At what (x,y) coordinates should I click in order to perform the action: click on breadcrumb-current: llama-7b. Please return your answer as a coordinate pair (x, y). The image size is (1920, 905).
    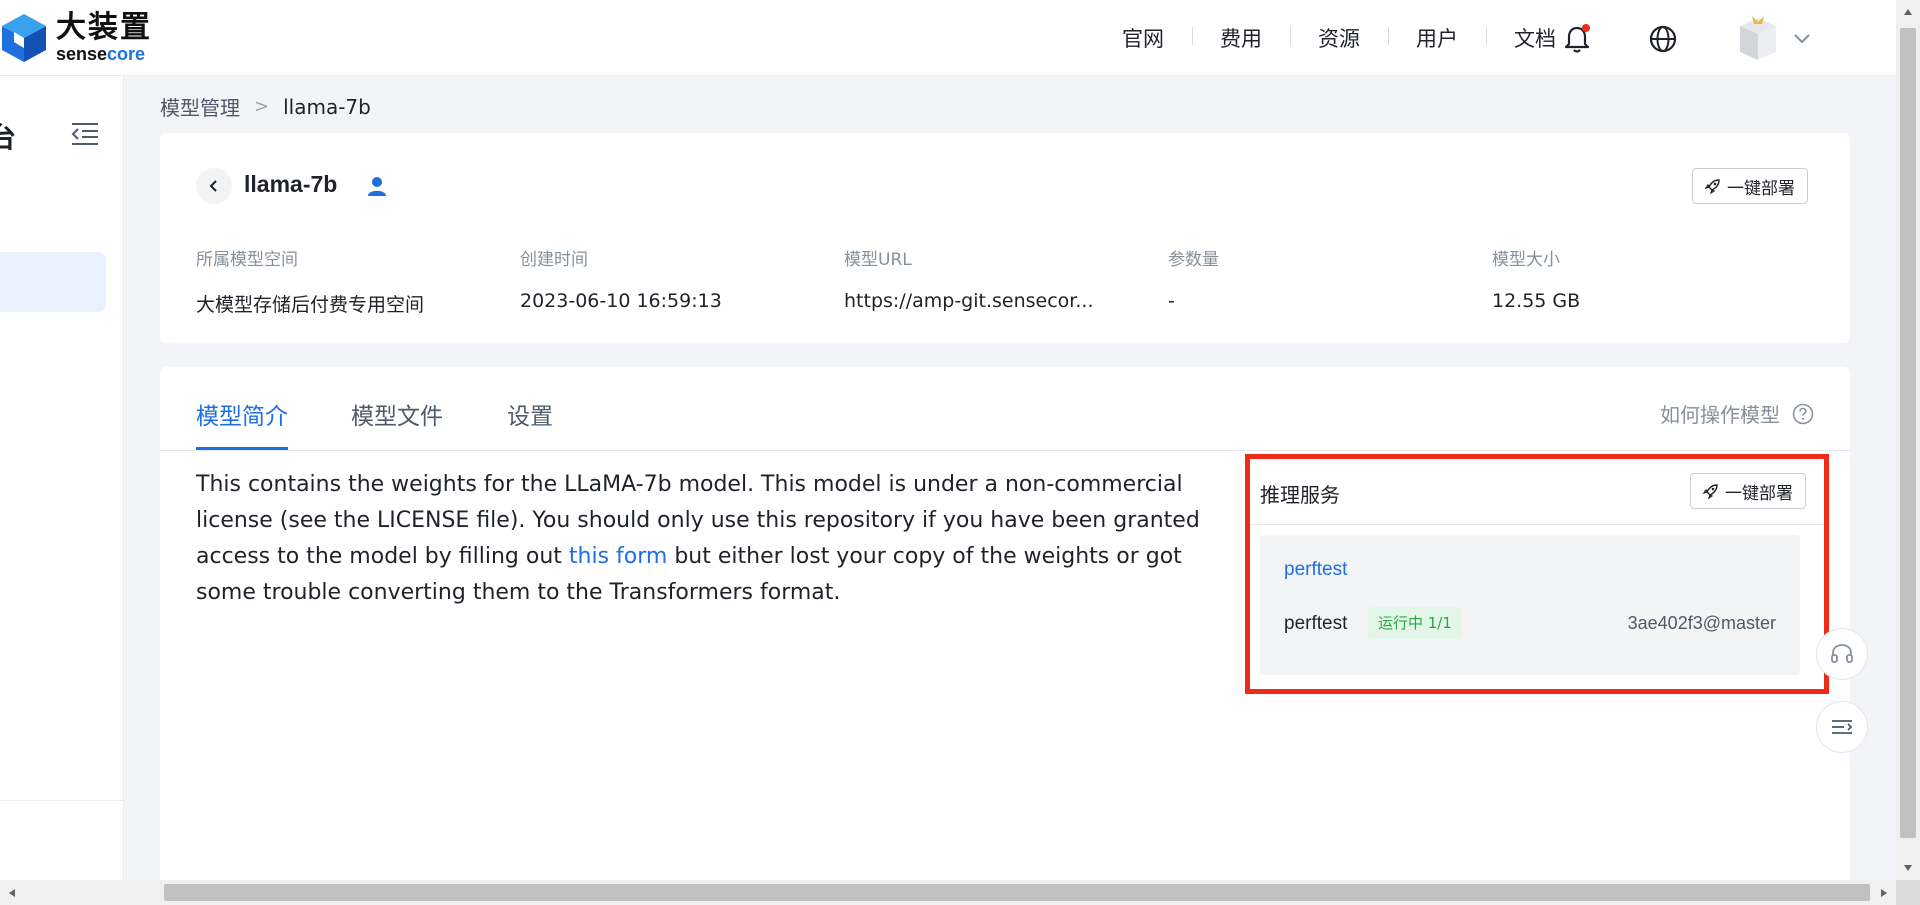
    Looking at the image, I should click on (327, 106).